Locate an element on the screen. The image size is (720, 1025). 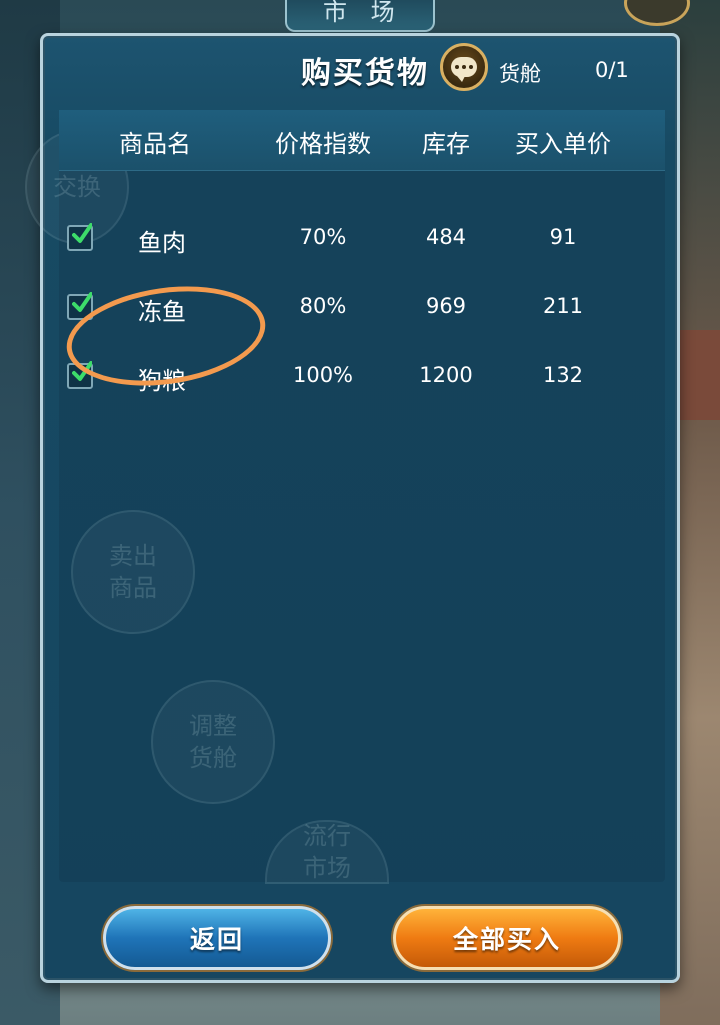
market-tab: 市 场 is located at coordinates (360, 16).